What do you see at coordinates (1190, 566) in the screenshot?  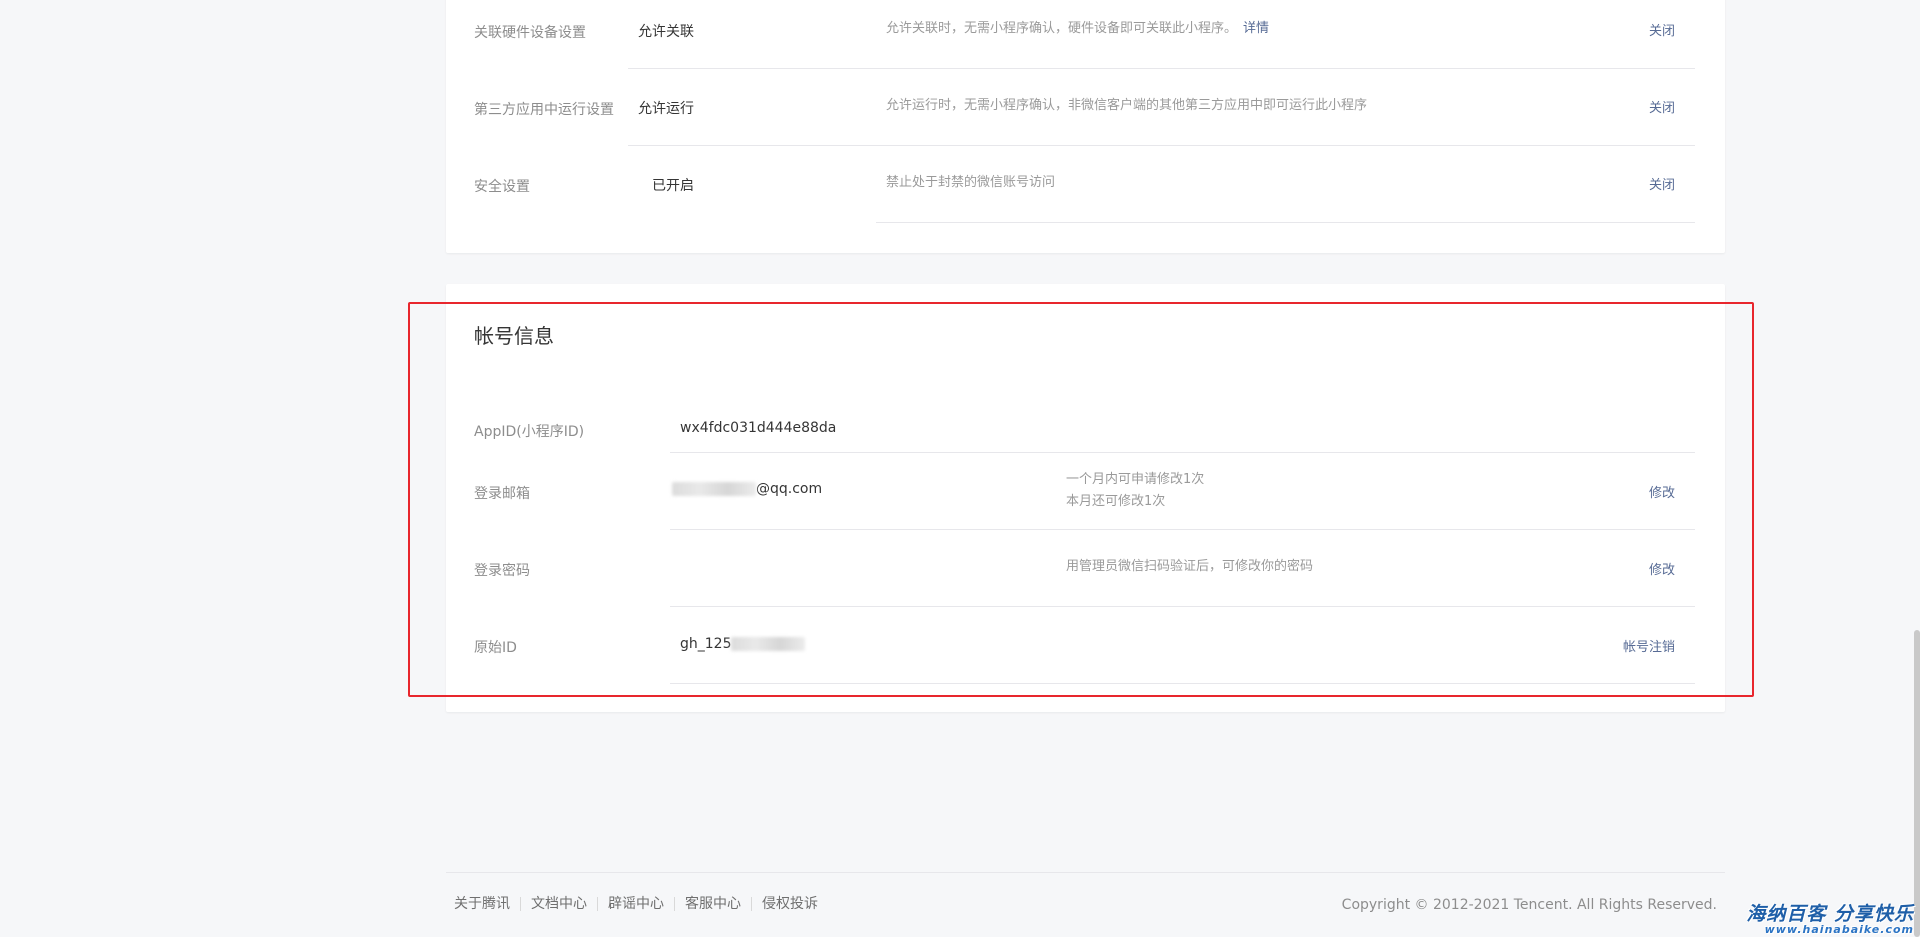 I see `password-desc: 用管理员微信扫码验证后，可修改你的密码` at bounding box center [1190, 566].